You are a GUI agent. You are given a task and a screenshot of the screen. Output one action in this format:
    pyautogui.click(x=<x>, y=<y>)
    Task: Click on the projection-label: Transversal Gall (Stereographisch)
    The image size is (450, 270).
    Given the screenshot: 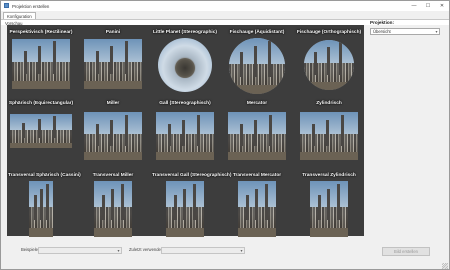 What is the action you would take?
    pyautogui.click(x=192, y=175)
    